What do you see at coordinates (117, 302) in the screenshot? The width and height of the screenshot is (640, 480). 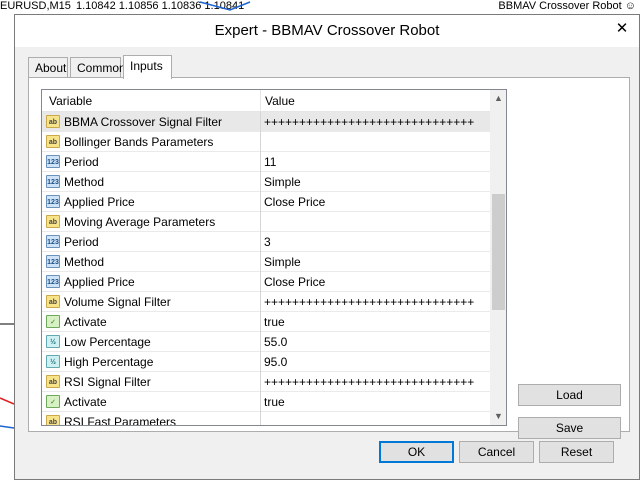 I see `variable-name: Volume Signal Filter` at bounding box center [117, 302].